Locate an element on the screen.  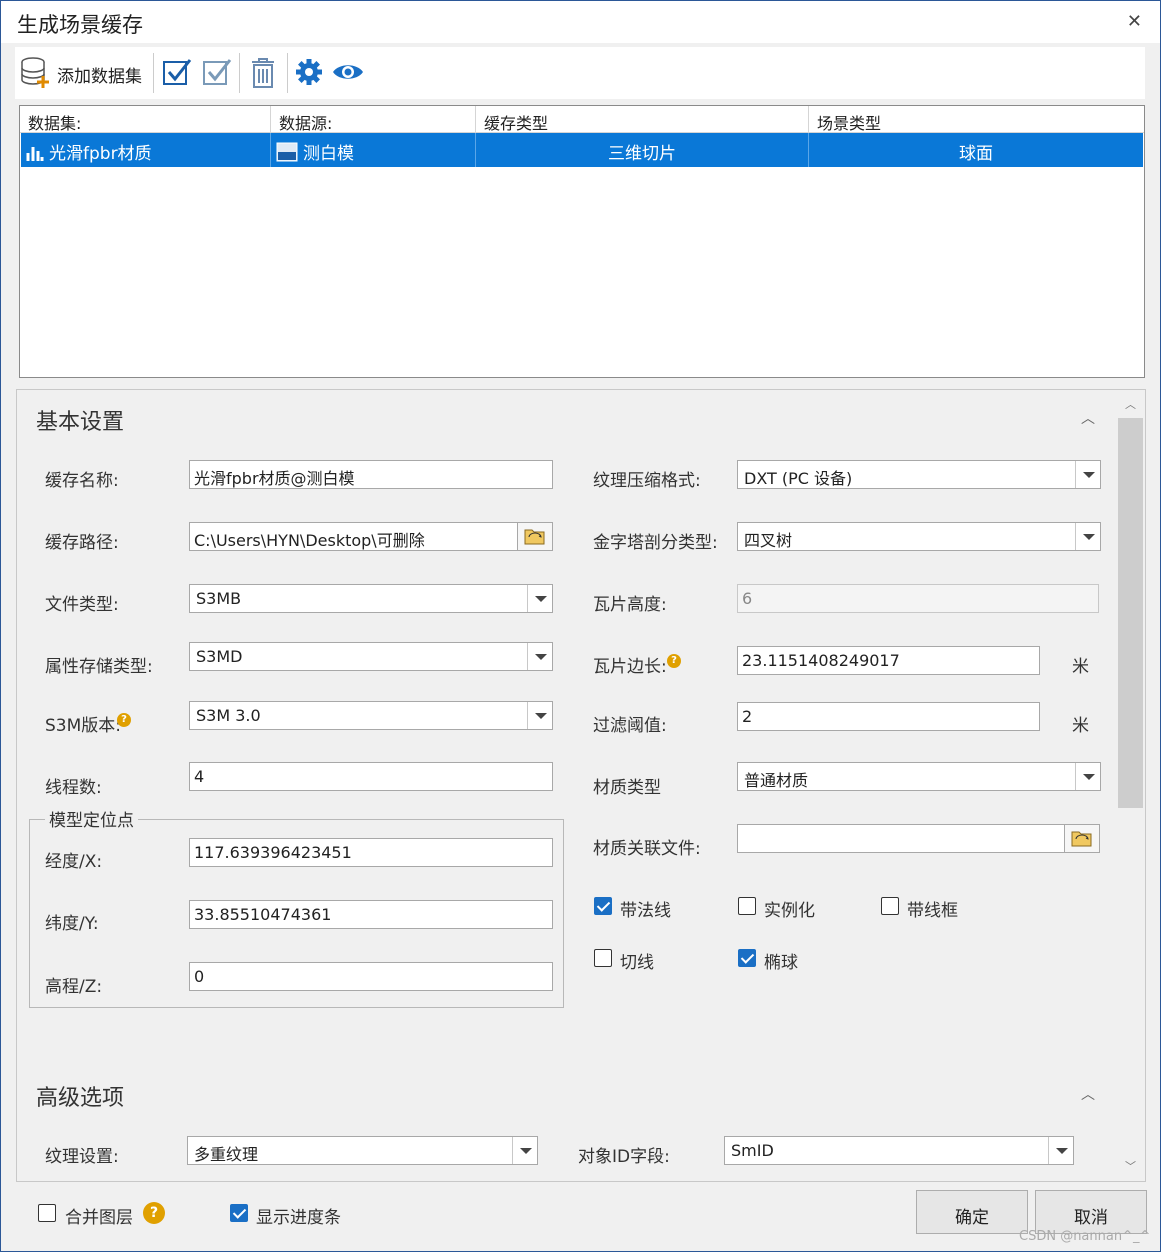
pyramid-type-select: 四叉树 is located at coordinates (919, 536).